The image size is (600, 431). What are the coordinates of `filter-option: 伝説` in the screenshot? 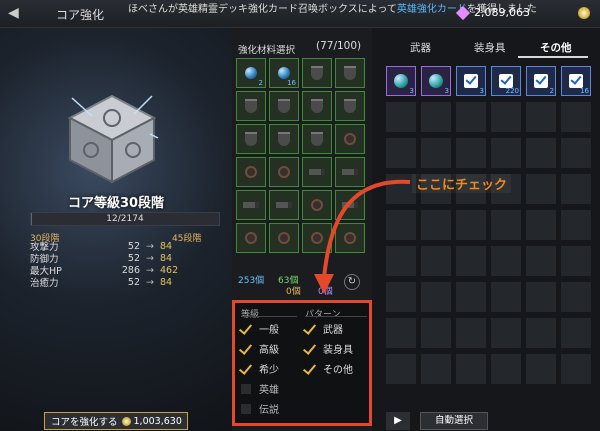 It's located at (260, 408).